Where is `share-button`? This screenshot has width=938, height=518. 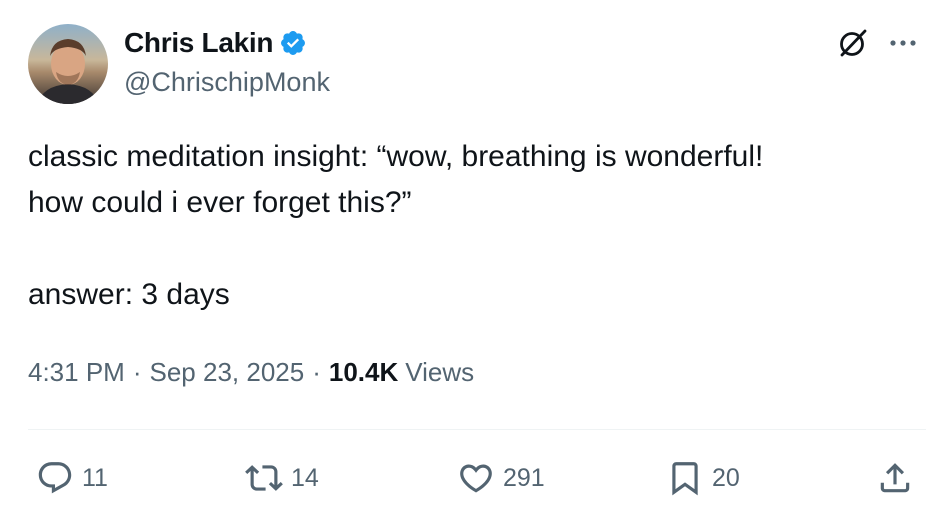
share-button is located at coordinates (895, 478).